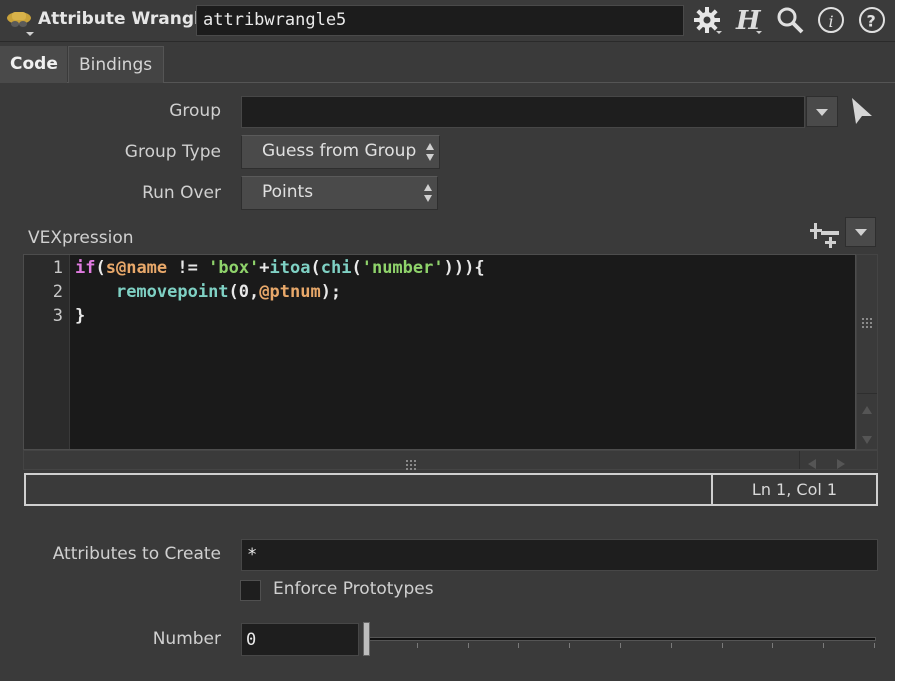  I want to click on tab-bar: Code Bindings, so click(447, 63).